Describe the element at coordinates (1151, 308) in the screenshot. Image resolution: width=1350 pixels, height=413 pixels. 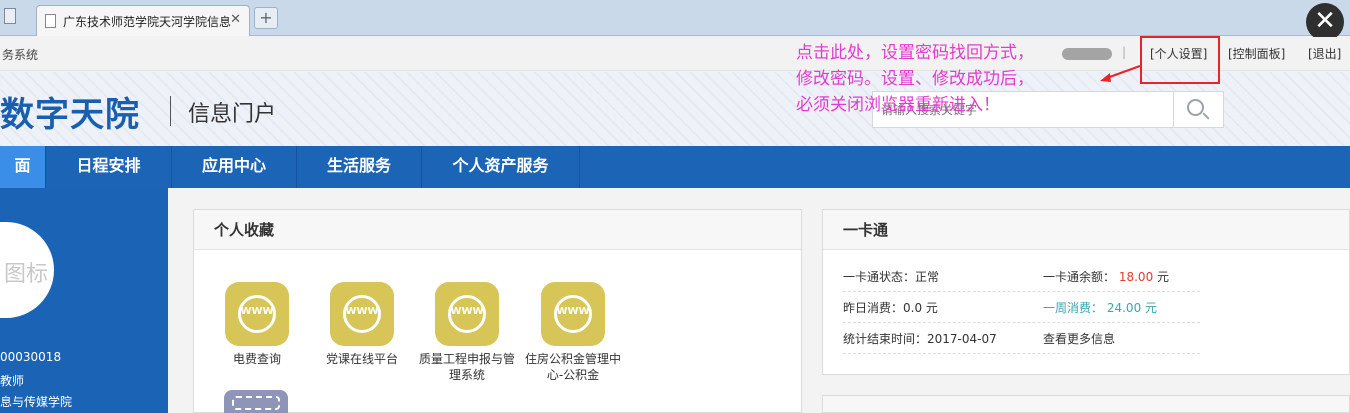
I see `card-week-unit: 元` at that location.